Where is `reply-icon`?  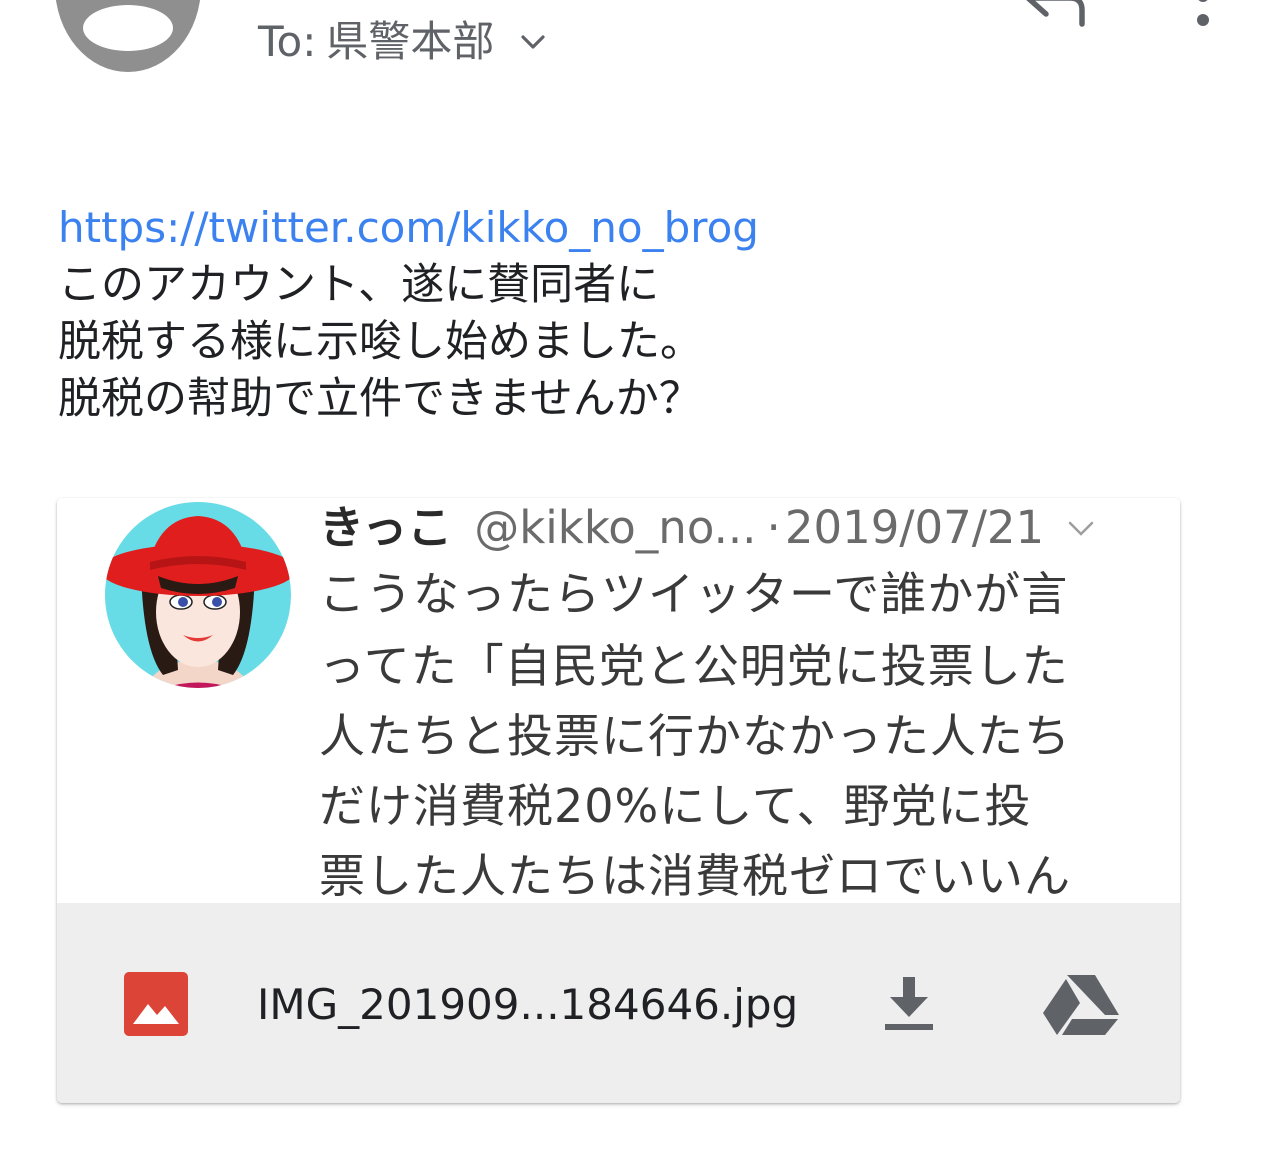 reply-icon is located at coordinates (1055, 14).